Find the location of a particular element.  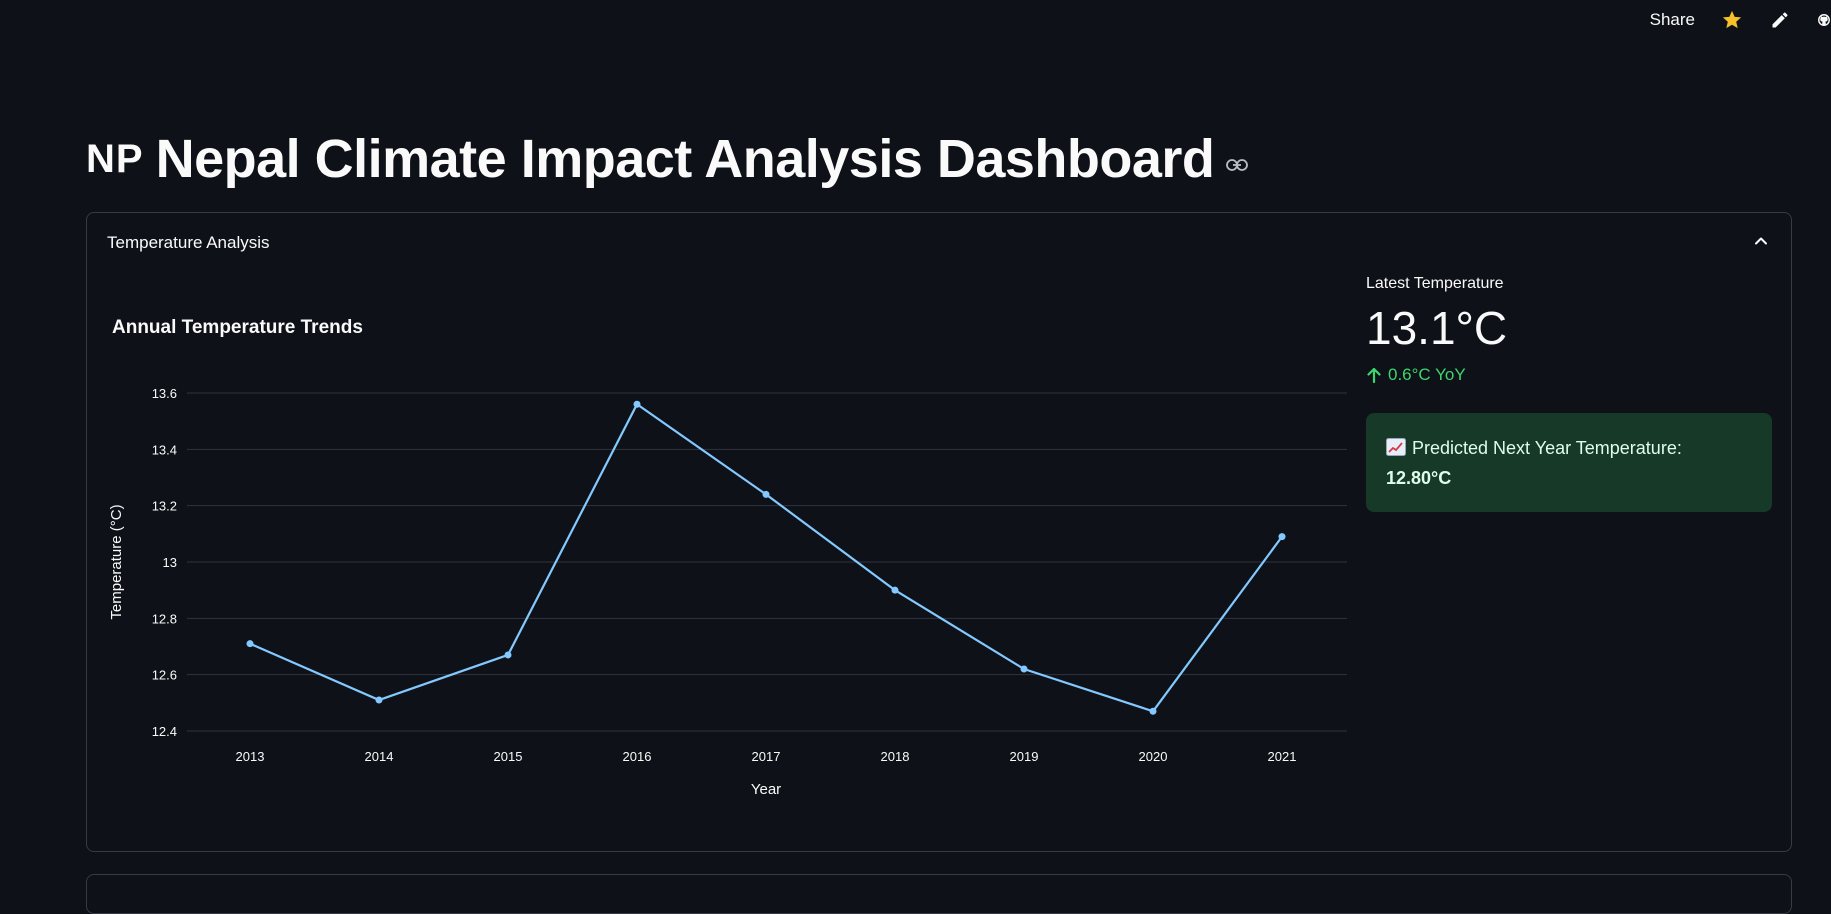

y-tick-label: 13.6 is located at coordinates (164, 393).